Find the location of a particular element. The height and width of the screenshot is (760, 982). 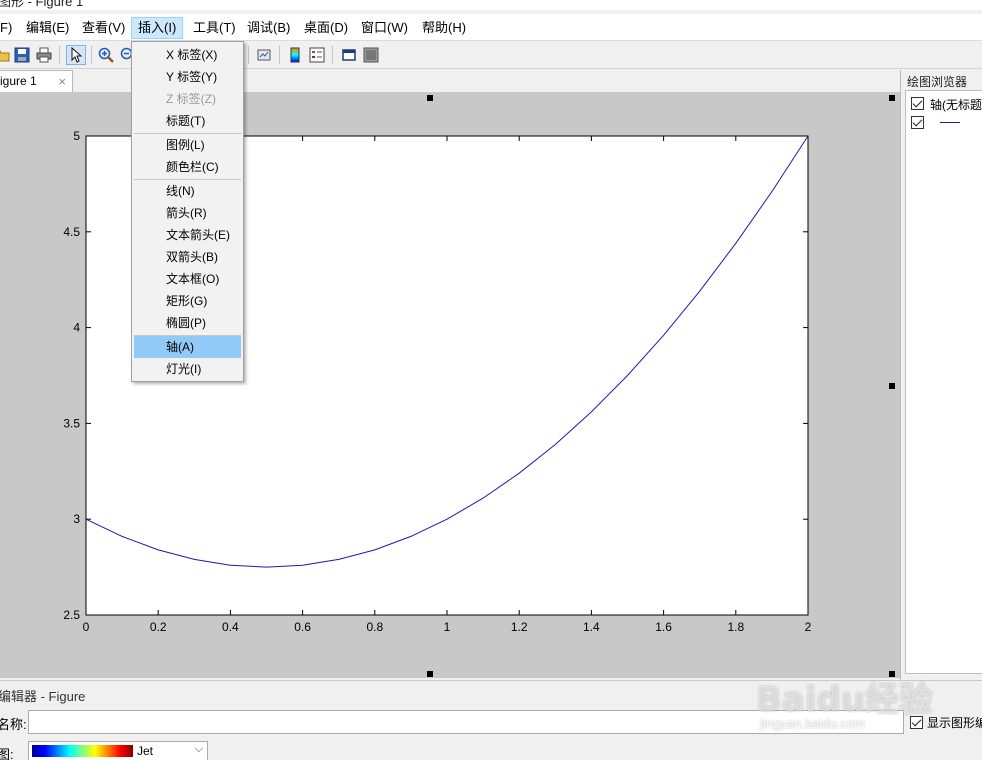

menu-item-line: 线(N) is located at coordinates (187, 191).